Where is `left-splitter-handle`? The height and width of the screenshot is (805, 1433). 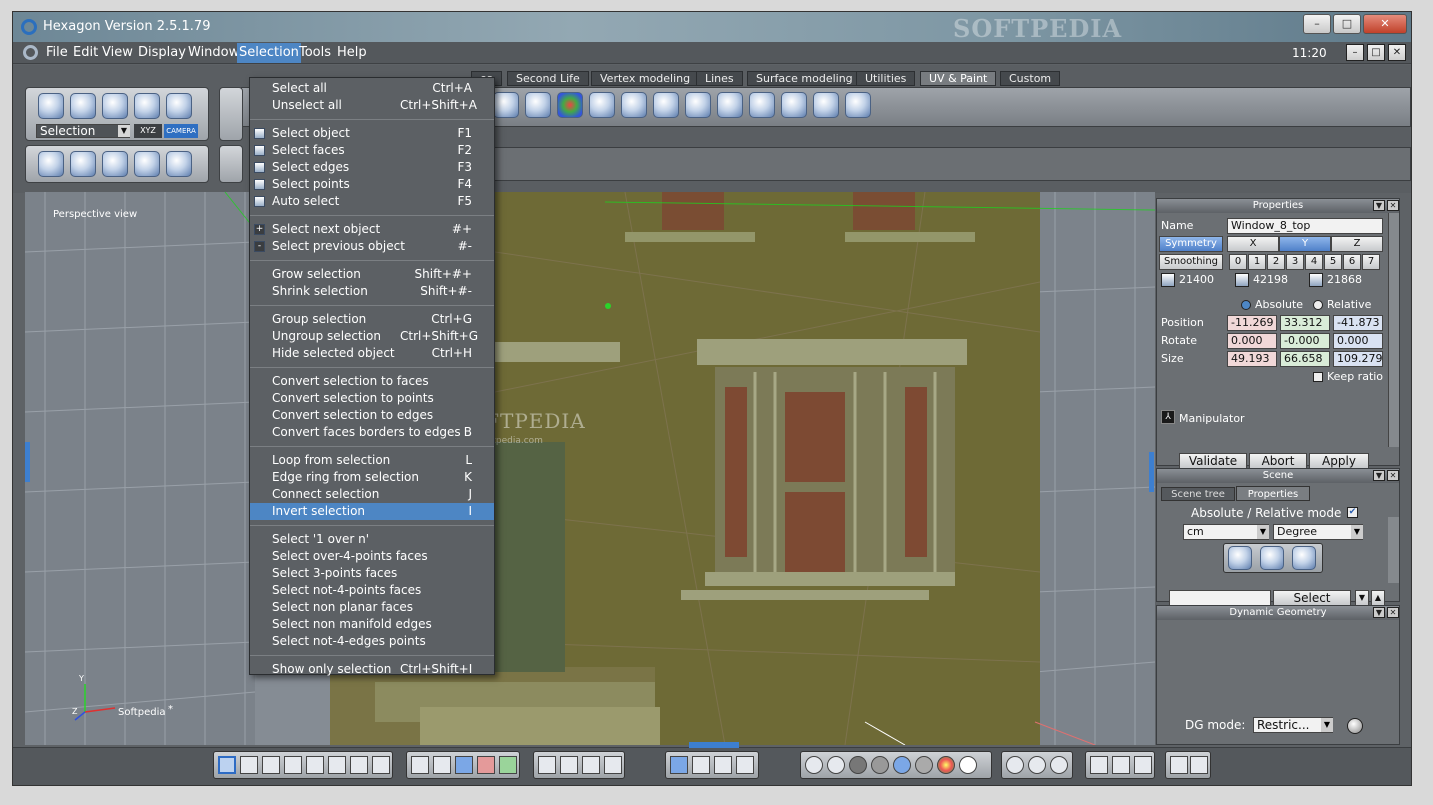 left-splitter-handle is located at coordinates (27, 462).